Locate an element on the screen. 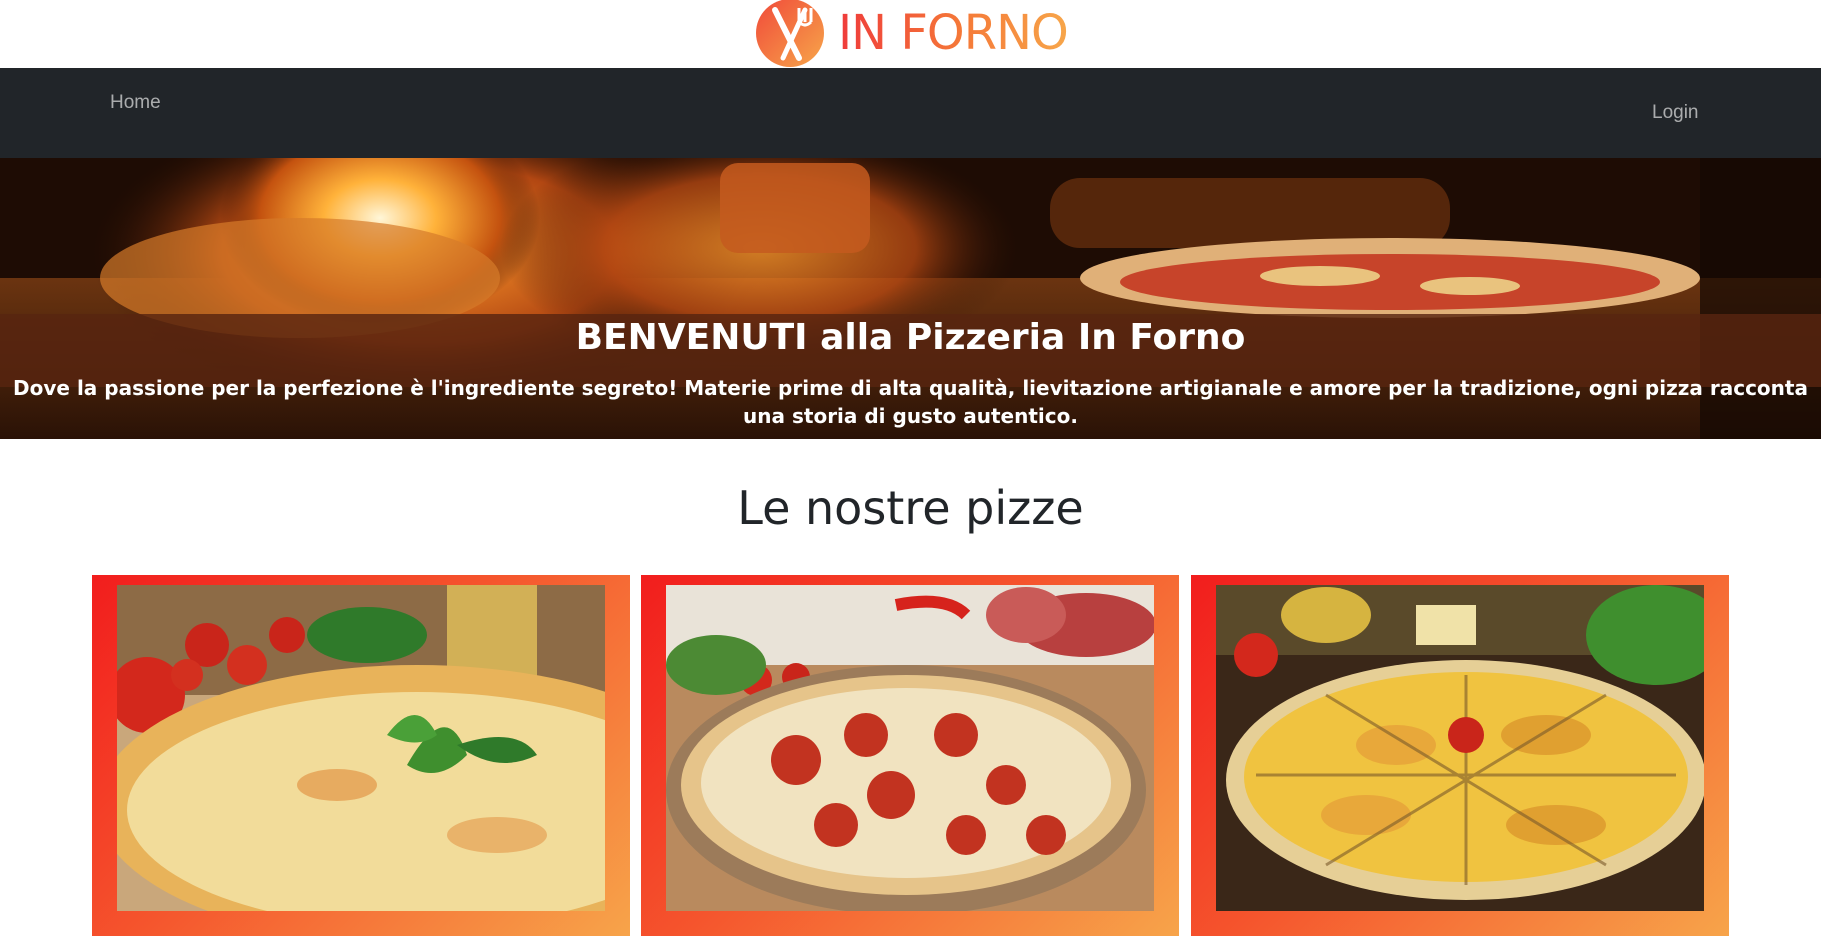 Image resolution: width=1821 pixels, height=936 pixels. brand-header: IN FORNO is located at coordinates (910, 34).